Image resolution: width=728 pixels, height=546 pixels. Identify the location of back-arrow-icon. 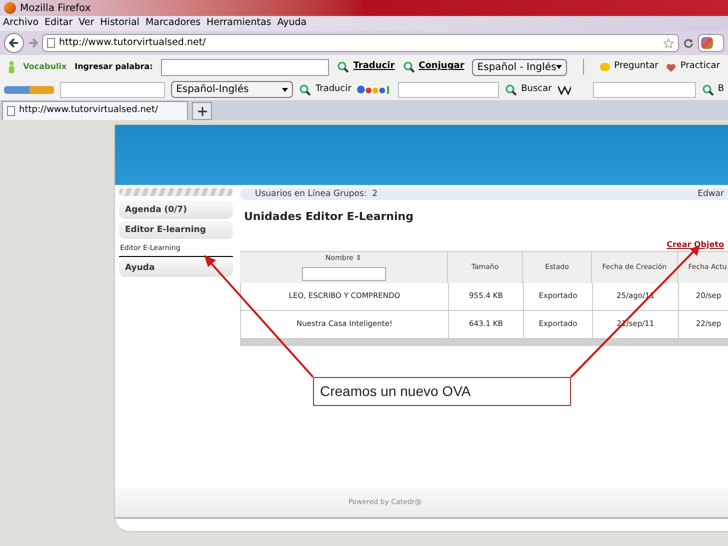
(14, 43).